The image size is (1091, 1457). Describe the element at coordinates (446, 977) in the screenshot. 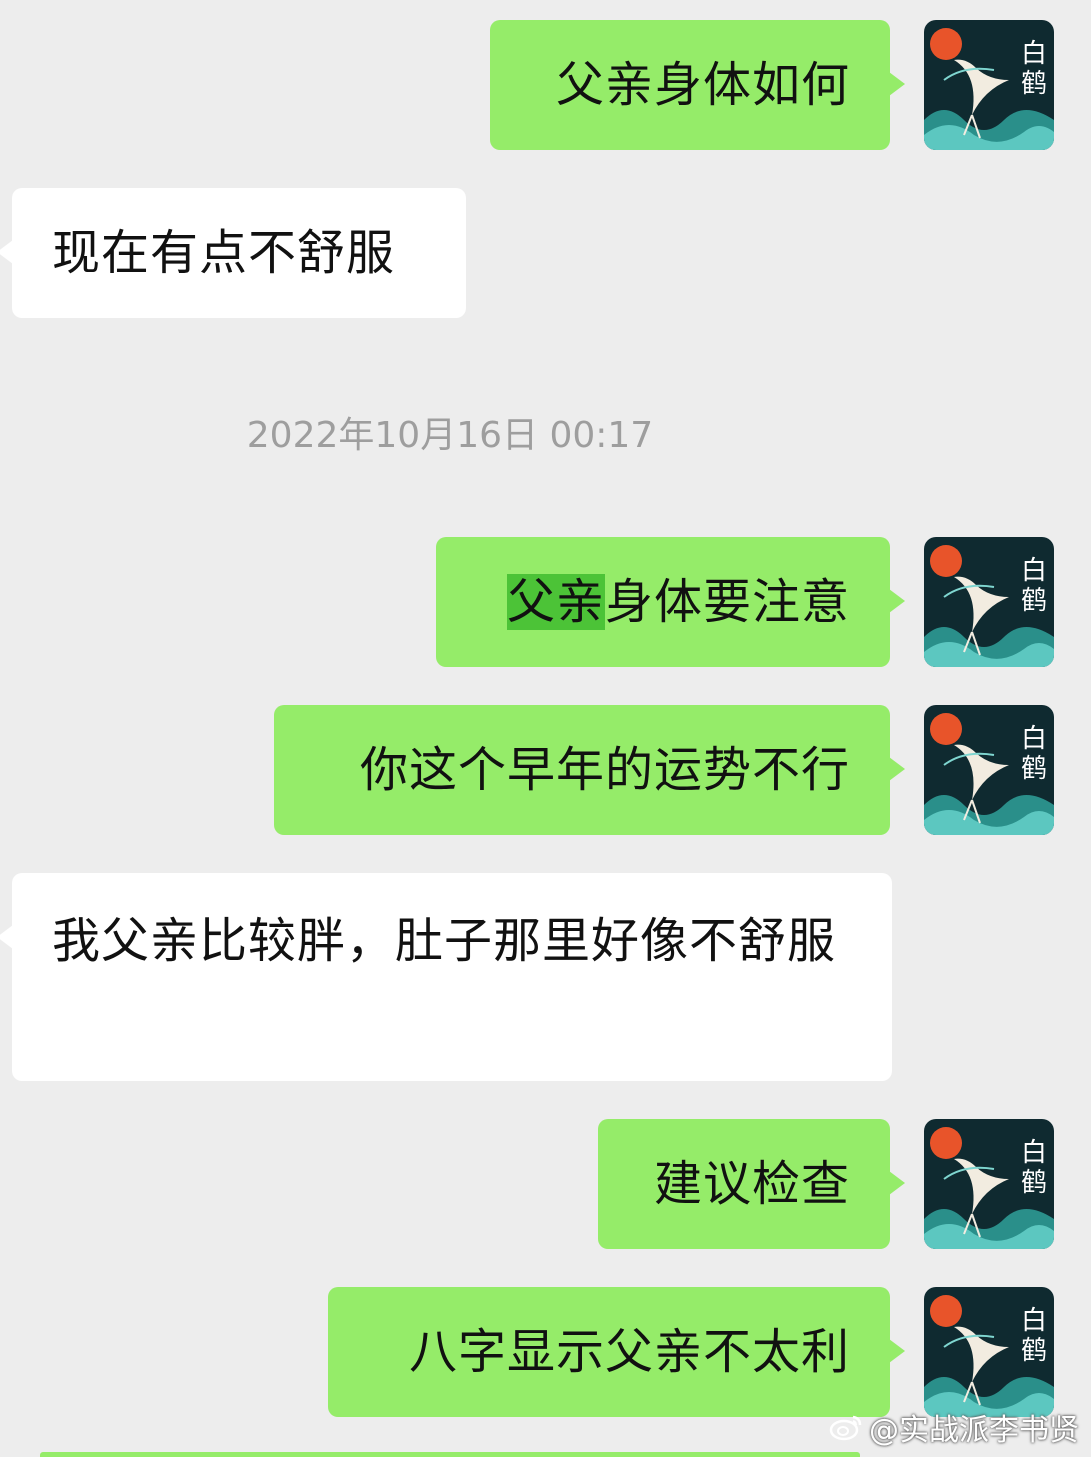

I see `message-bubble-incoming: 我父亲比较胖，肚子那里好像不舒服` at that location.